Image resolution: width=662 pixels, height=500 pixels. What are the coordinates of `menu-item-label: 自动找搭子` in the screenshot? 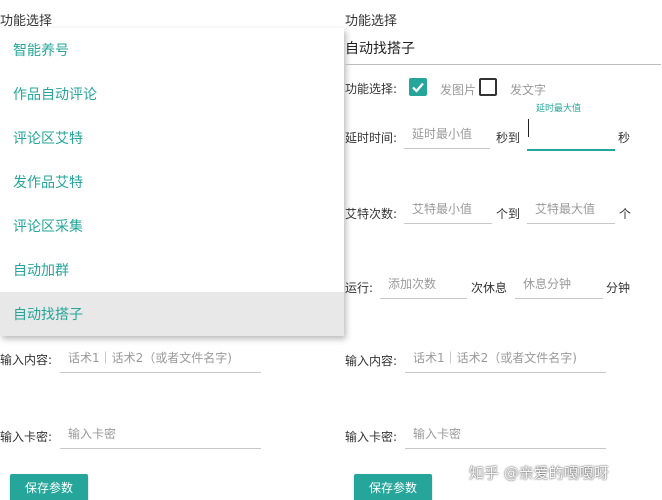 It's located at (48, 315).